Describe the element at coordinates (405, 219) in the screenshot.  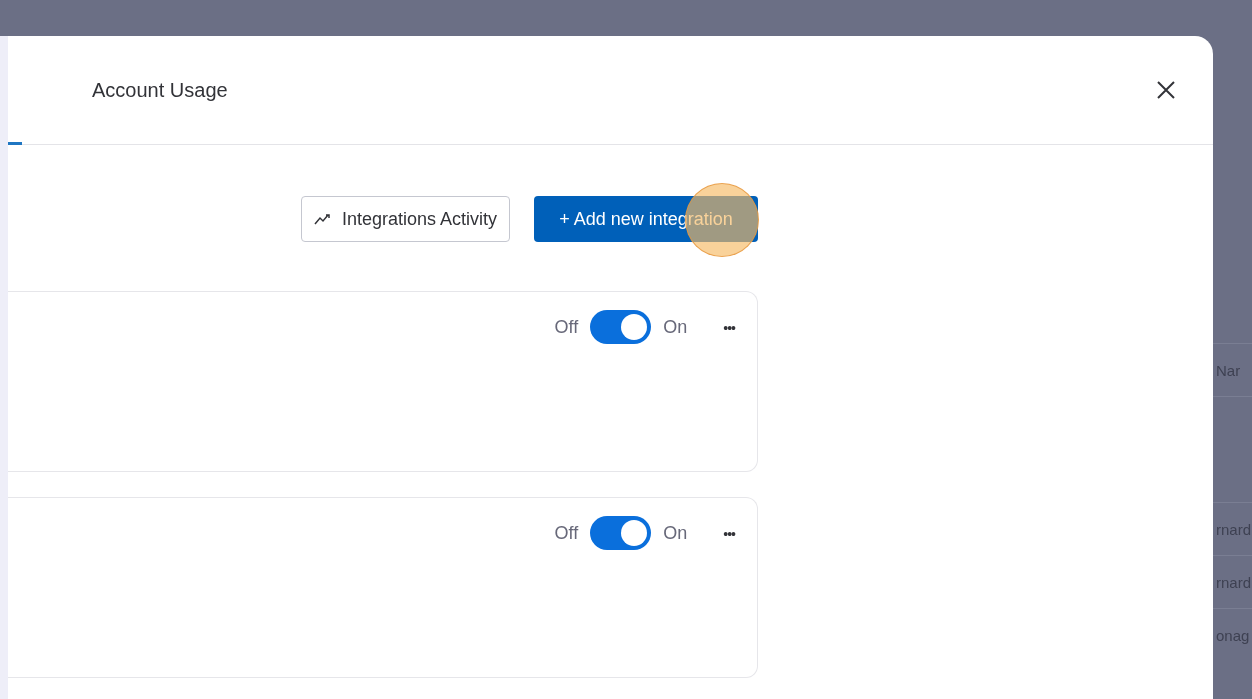
I see `integrations-activity-button: Integrations Activity` at that location.